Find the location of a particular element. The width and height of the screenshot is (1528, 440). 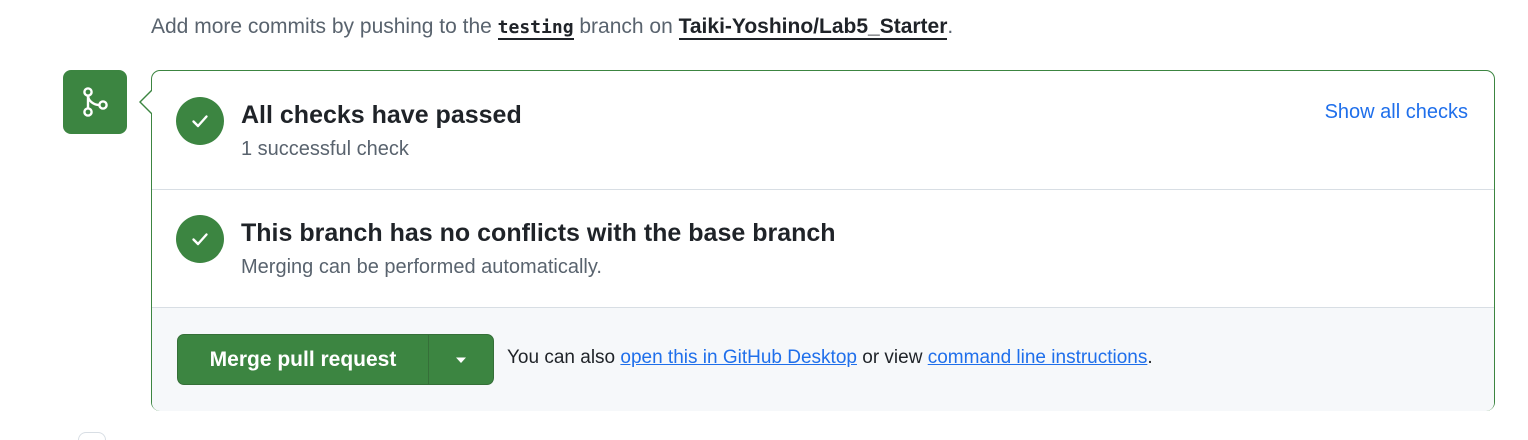

repo-link: Taiki-Yoshino/Lab5_Starter is located at coordinates (813, 27).